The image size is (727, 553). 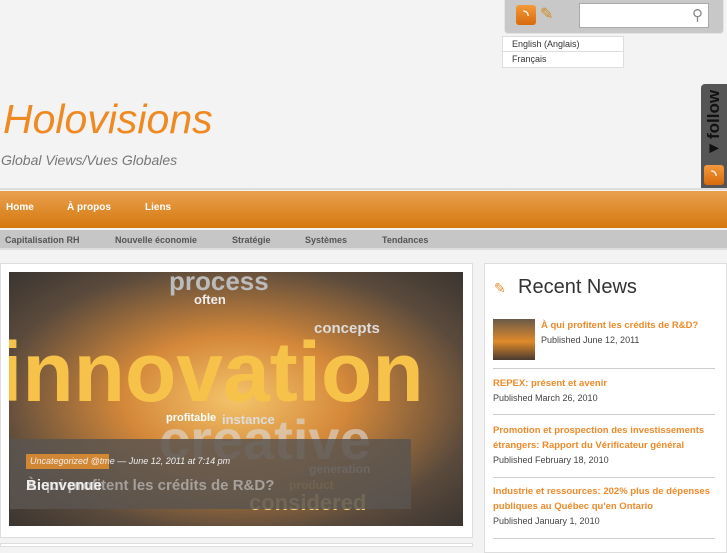 What do you see at coordinates (577, 287) in the screenshot?
I see `widget-title: Recent News` at bounding box center [577, 287].